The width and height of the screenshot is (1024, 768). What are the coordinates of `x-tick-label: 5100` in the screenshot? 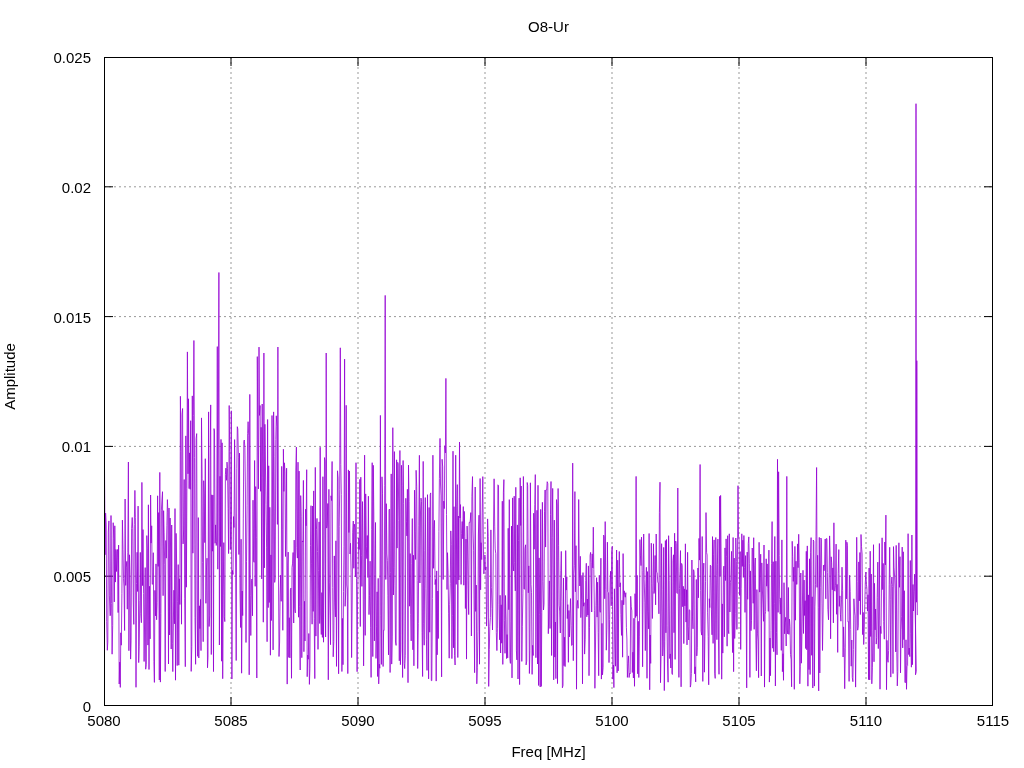 It's located at (612, 720).